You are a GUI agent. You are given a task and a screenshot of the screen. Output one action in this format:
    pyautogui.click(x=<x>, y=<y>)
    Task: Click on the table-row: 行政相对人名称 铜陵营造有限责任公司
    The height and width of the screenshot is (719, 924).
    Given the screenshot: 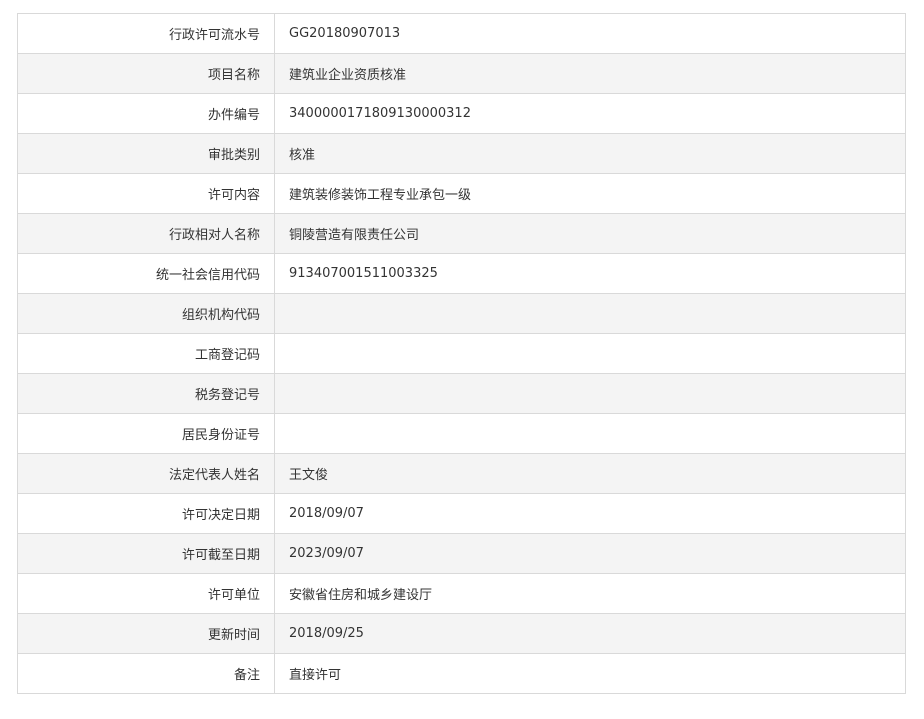 What is the action you would take?
    pyautogui.click(x=461, y=233)
    